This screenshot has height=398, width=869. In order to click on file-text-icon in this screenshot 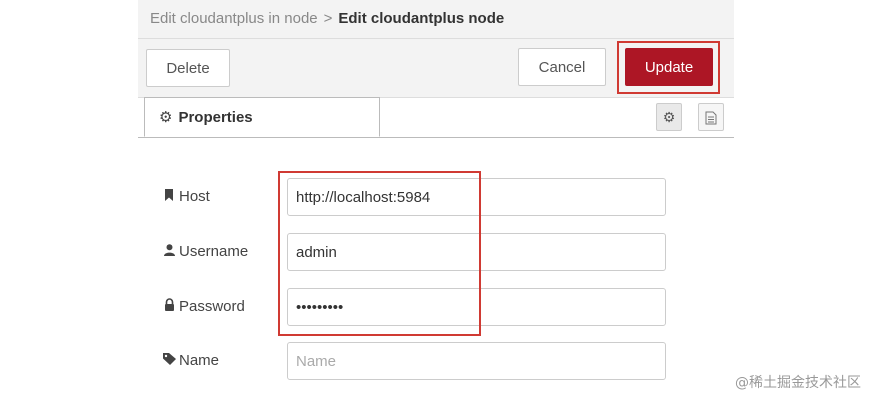, I will do `click(711, 118)`.